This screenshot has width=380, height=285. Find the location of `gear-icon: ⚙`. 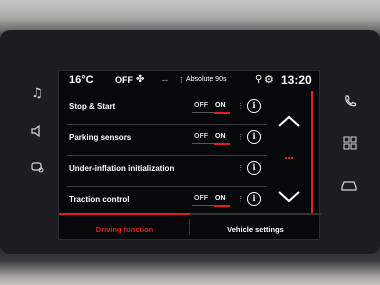

gear-icon: ⚙ is located at coordinates (269, 79).